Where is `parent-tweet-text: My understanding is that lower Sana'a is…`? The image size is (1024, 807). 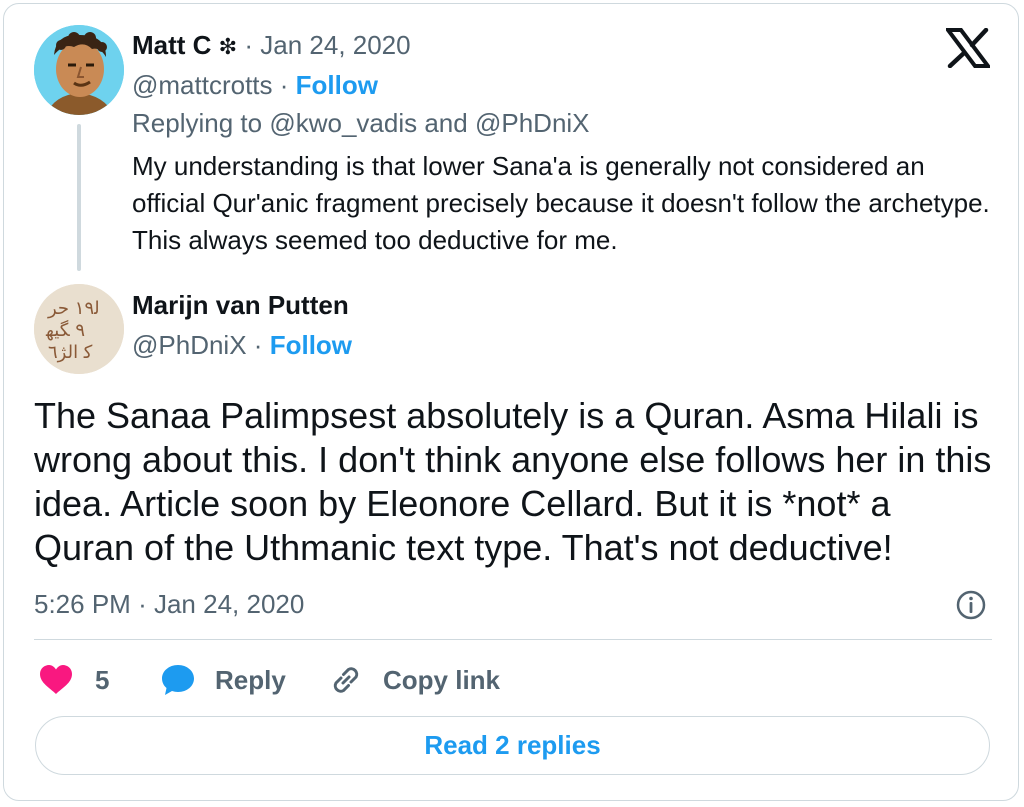 parent-tweet-text: My understanding is that lower Sana'a is… is located at coordinates (561, 203).